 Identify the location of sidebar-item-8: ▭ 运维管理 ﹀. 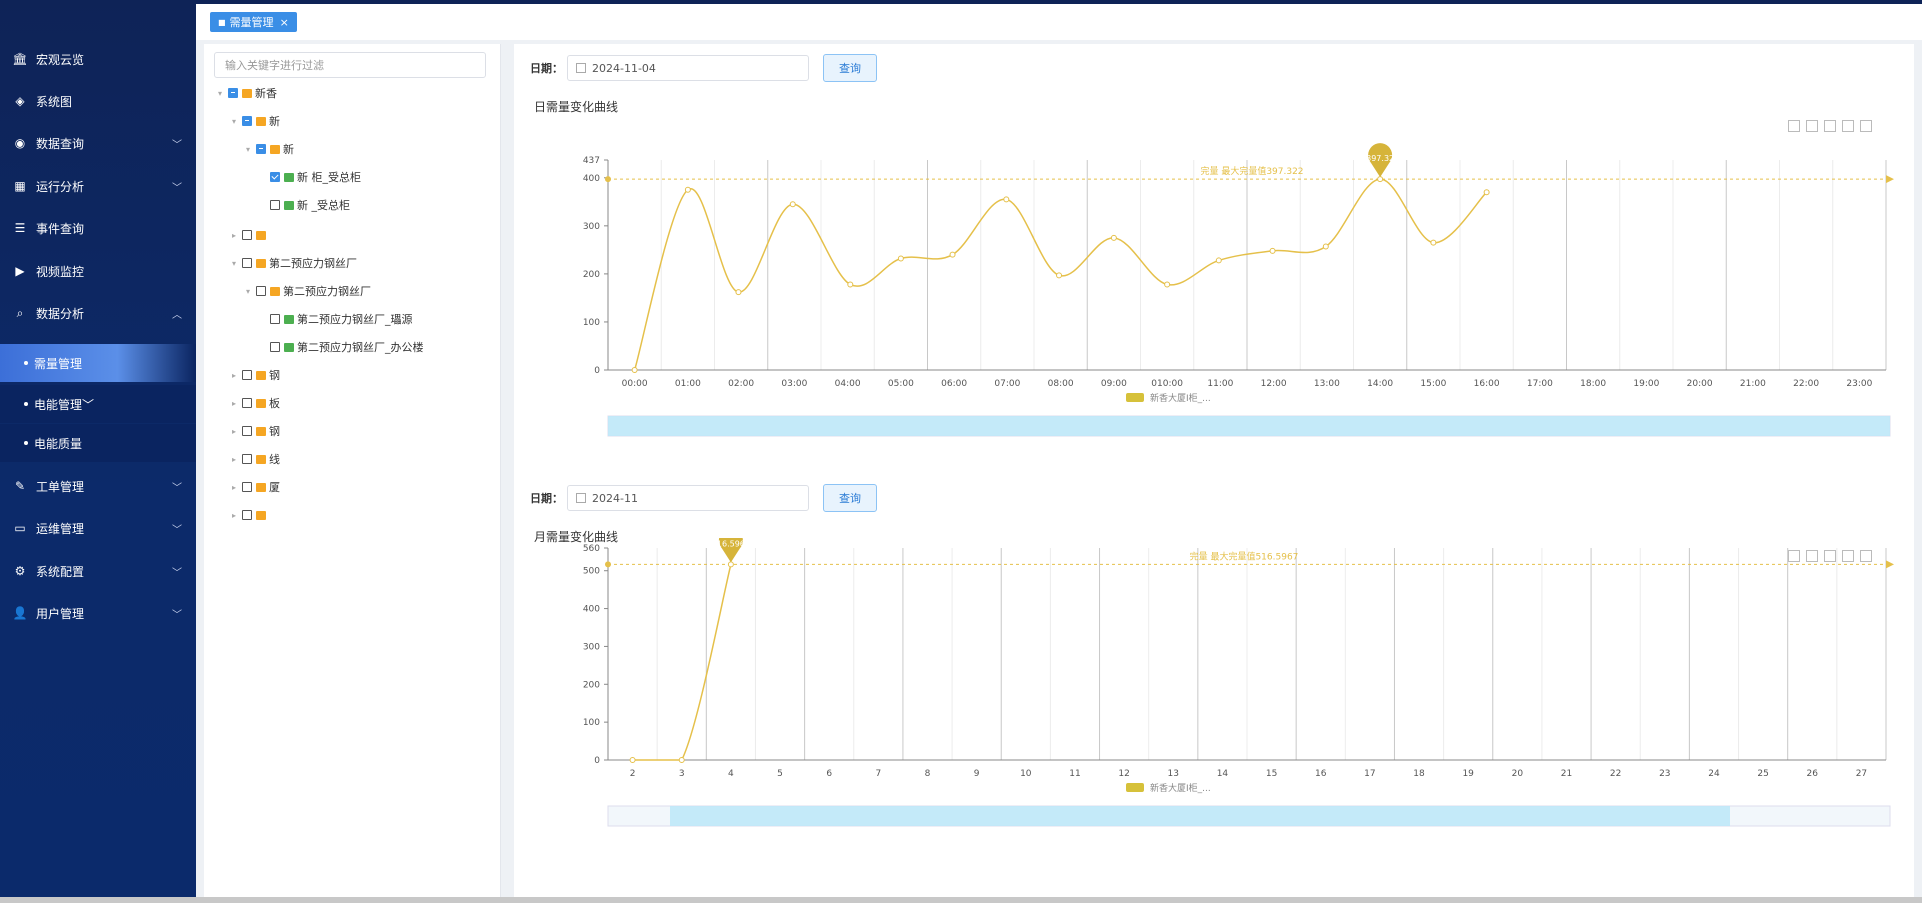
(98, 528).